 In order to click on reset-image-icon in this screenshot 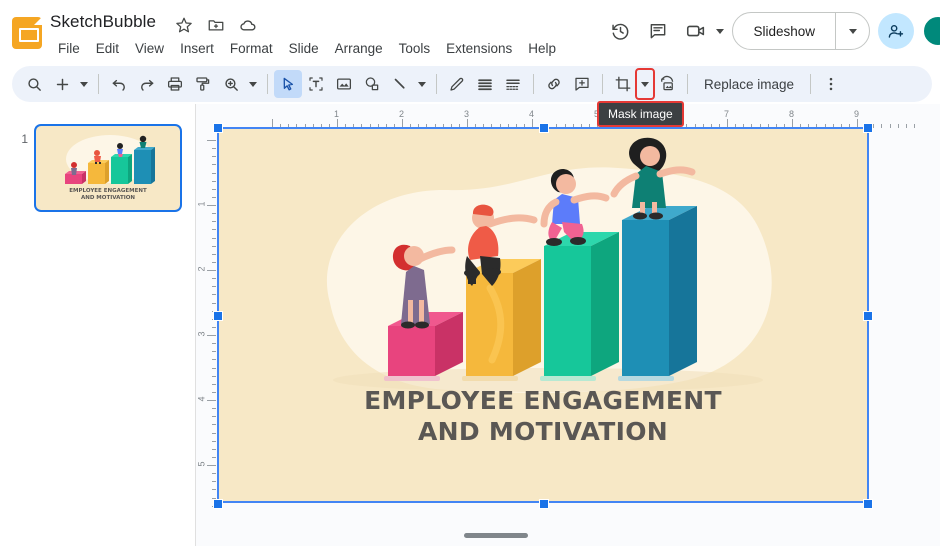, I will do `click(667, 84)`.